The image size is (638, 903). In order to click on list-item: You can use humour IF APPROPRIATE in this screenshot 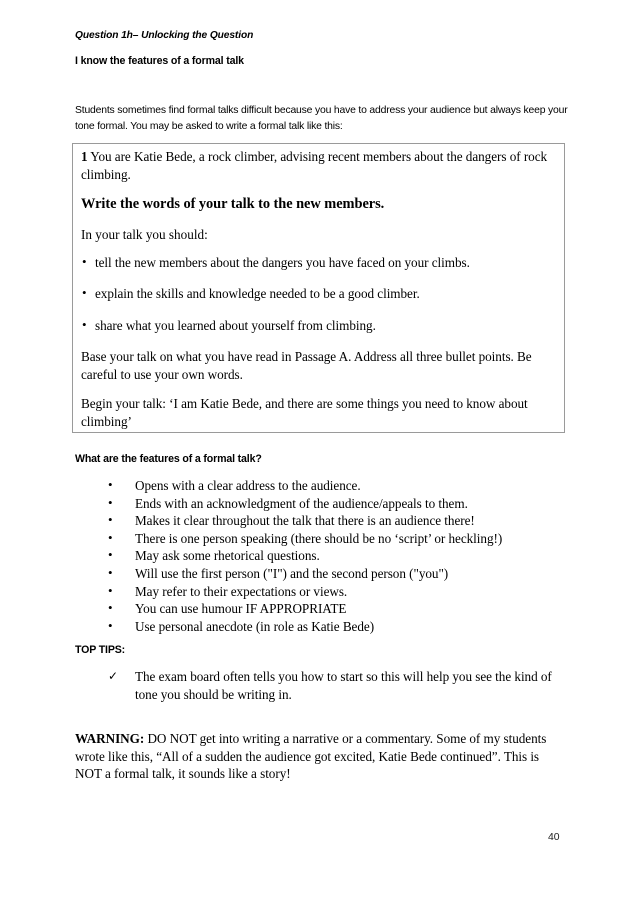, I will do `click(338, 608)`.